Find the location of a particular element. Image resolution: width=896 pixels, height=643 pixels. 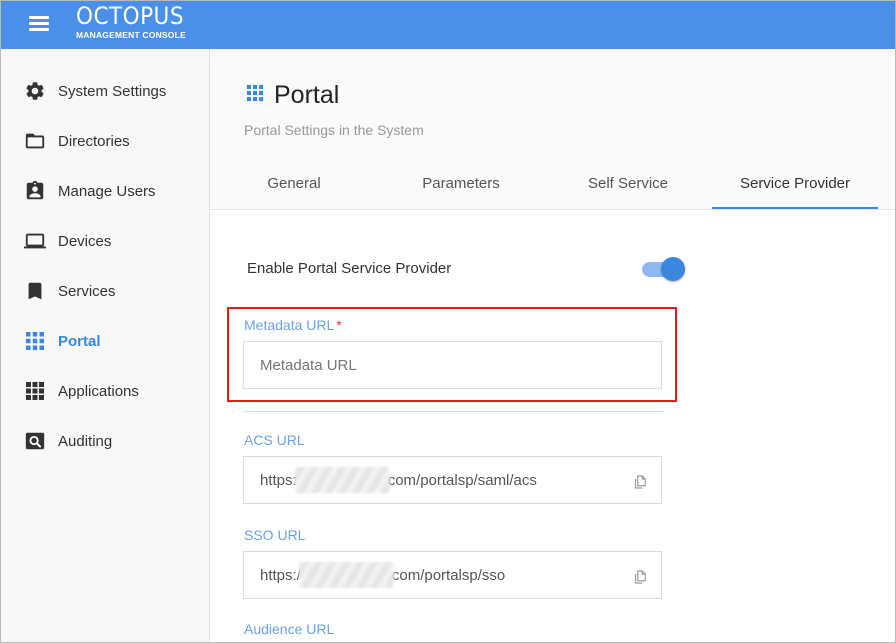

tab-general: General is located at coordinates (294, 187).